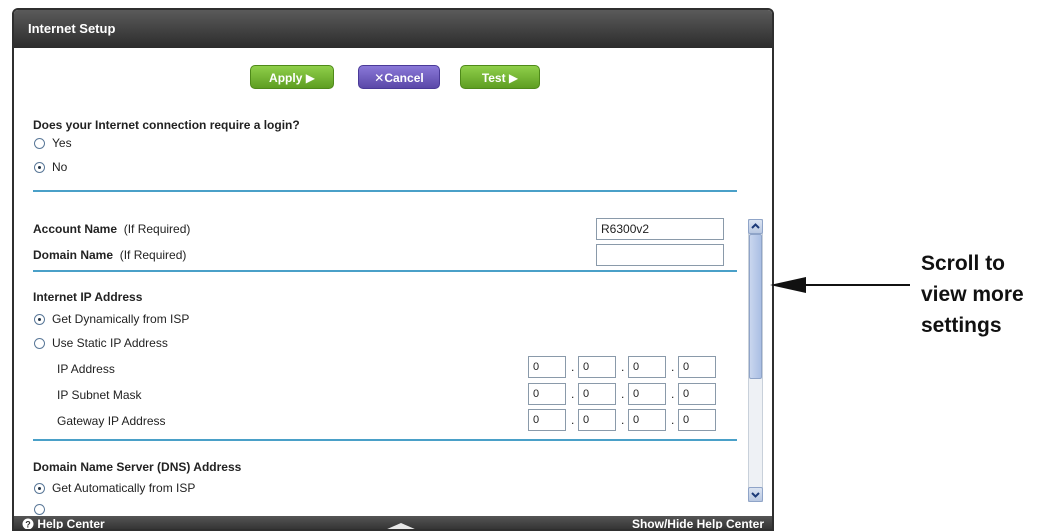 The height and width of the screenshot is (531, 1057). I want to click on footer-bar: ? Help Center Show/Hide Help Center, so click(393, 523).